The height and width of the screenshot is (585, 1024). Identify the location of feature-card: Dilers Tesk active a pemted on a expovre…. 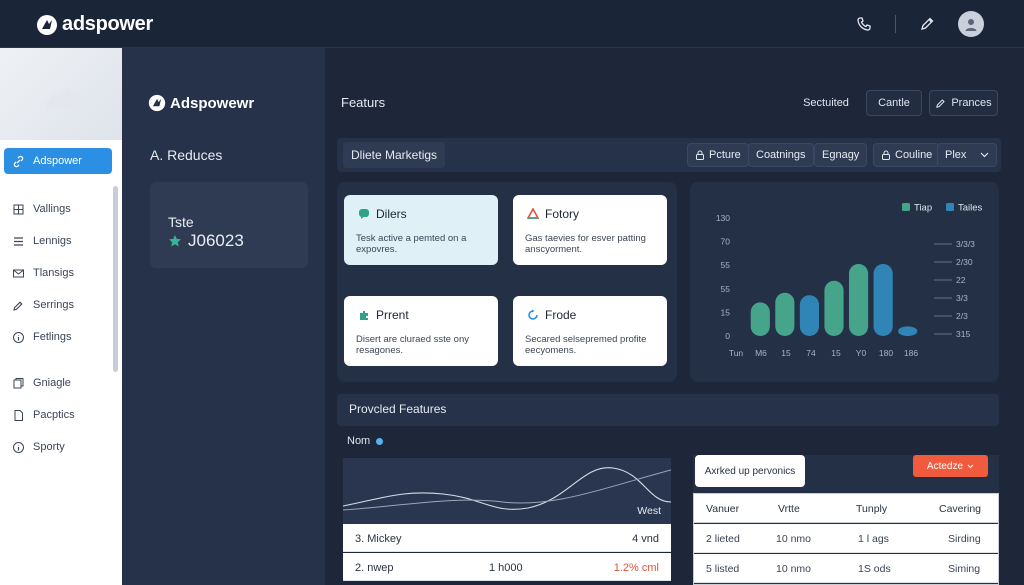
(421, 230).